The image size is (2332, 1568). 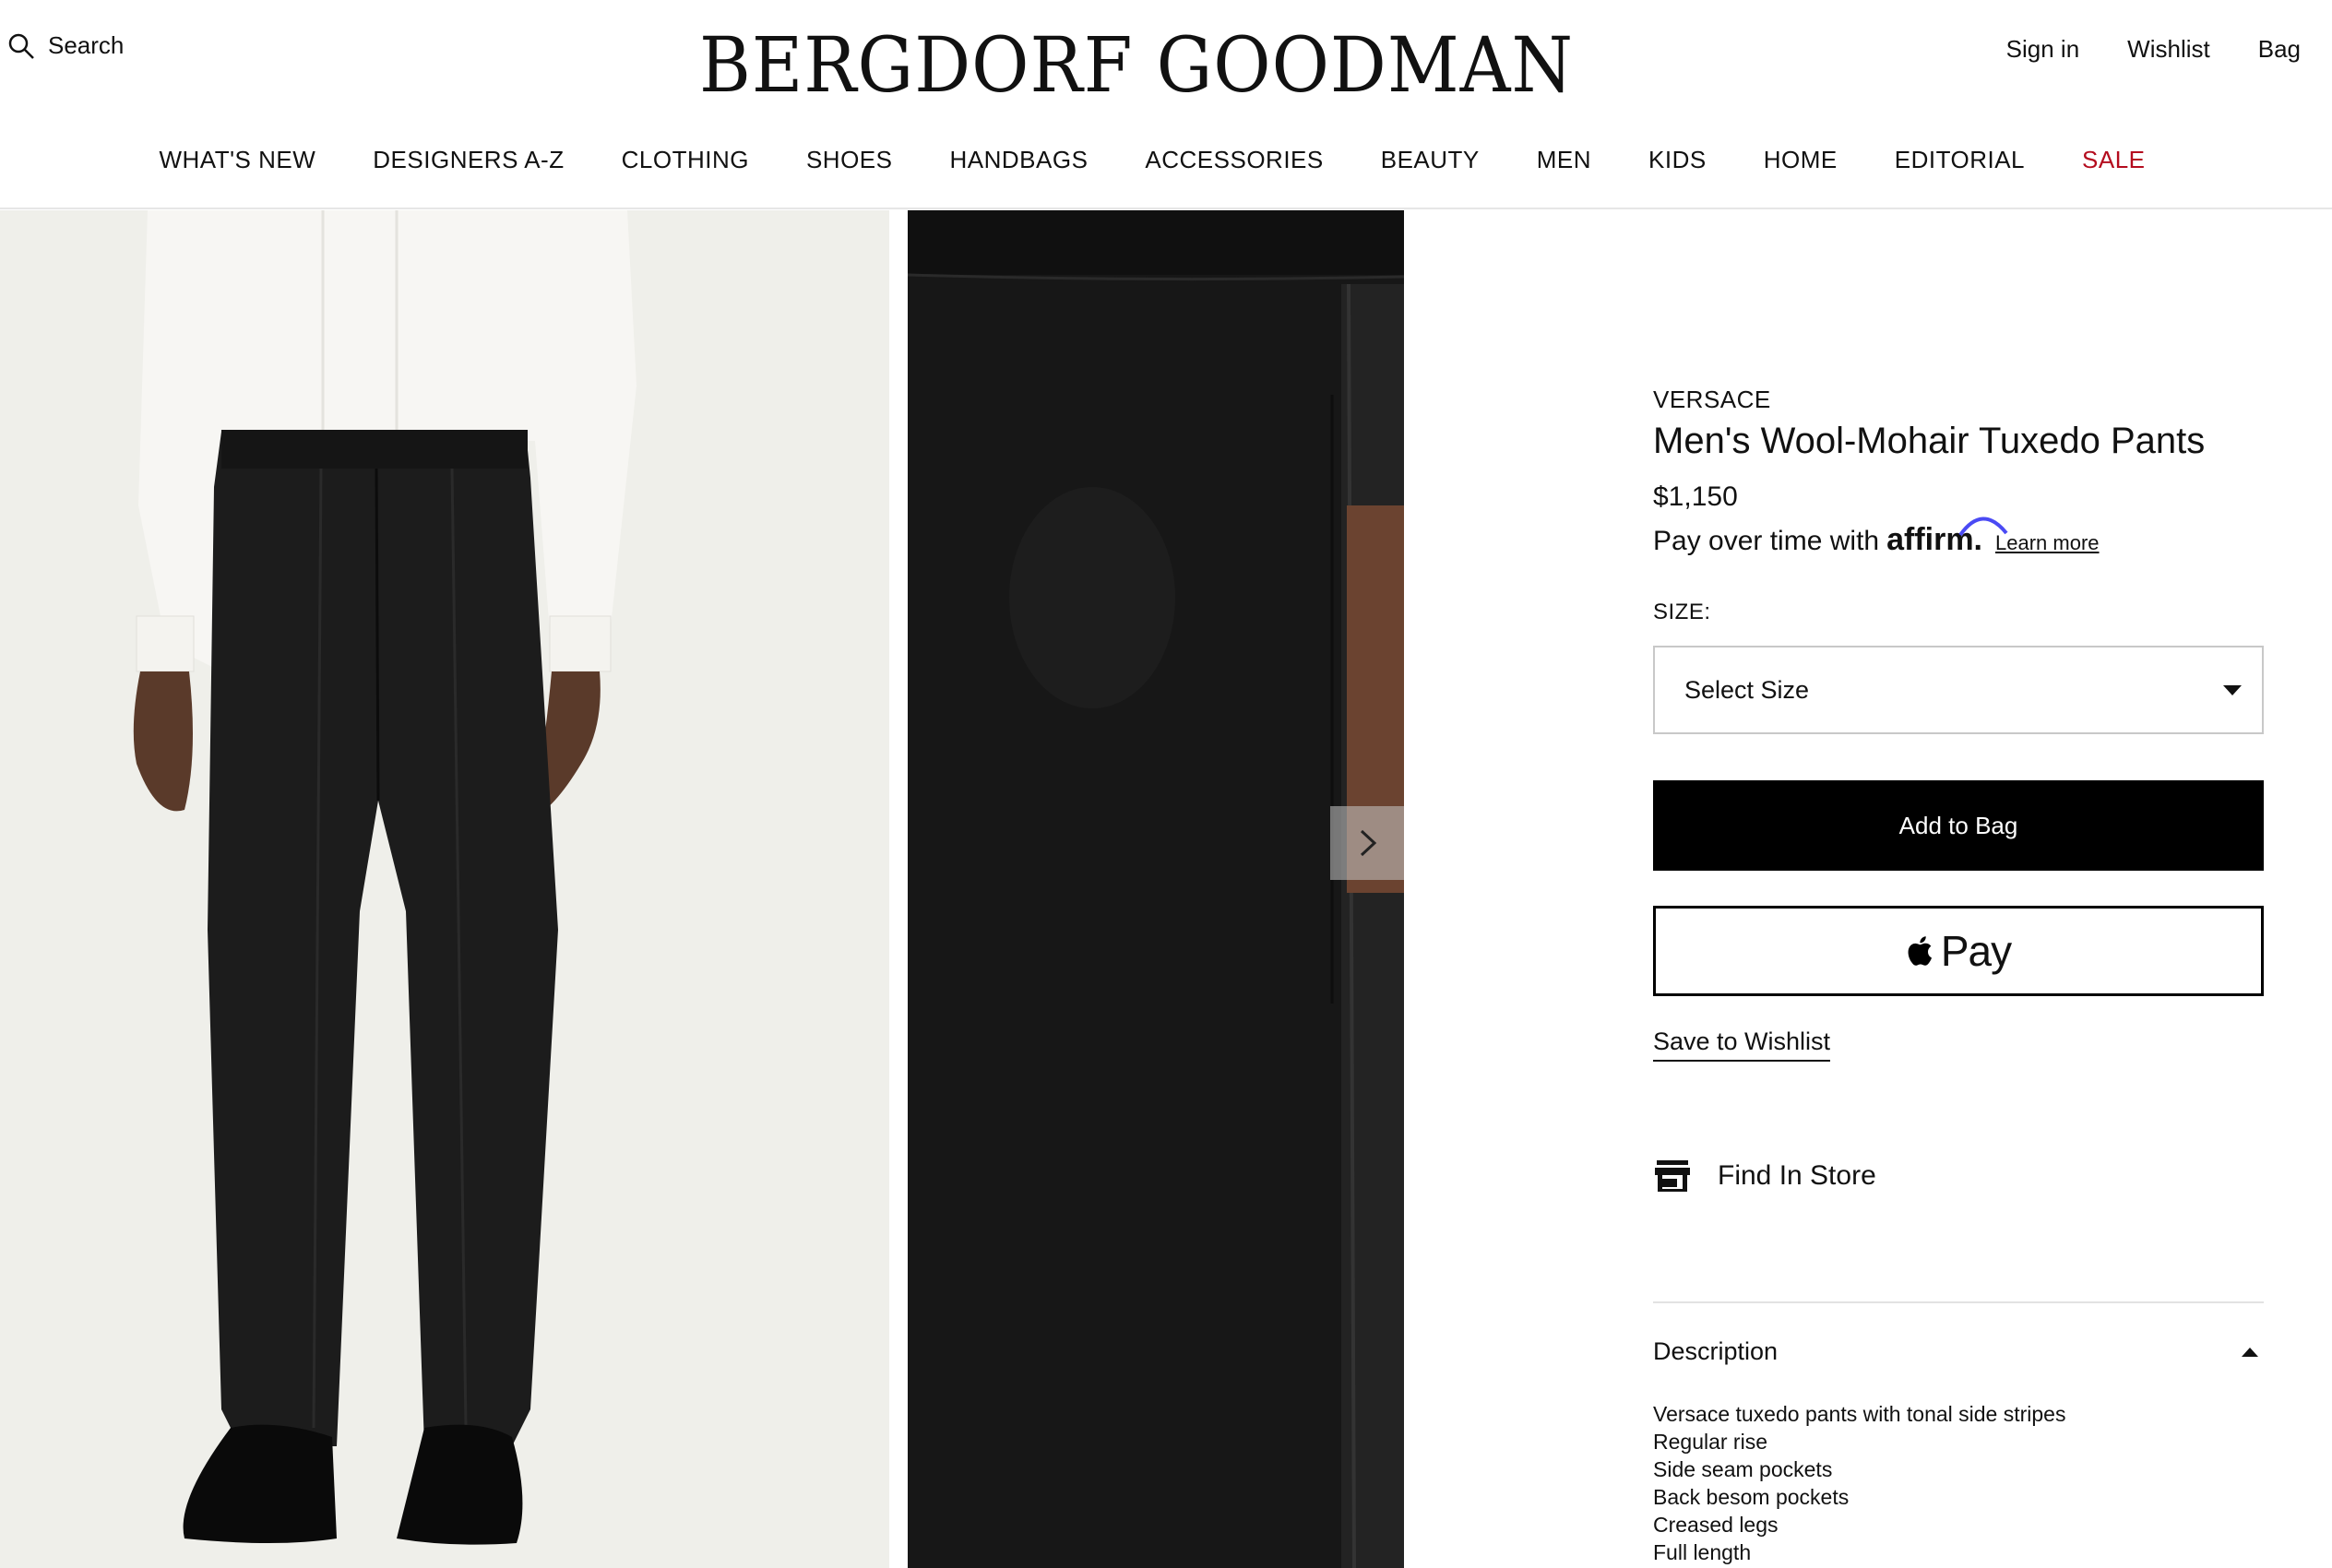 I want to click on apple-pay-button: Pay, so click(x=1959, y=951).